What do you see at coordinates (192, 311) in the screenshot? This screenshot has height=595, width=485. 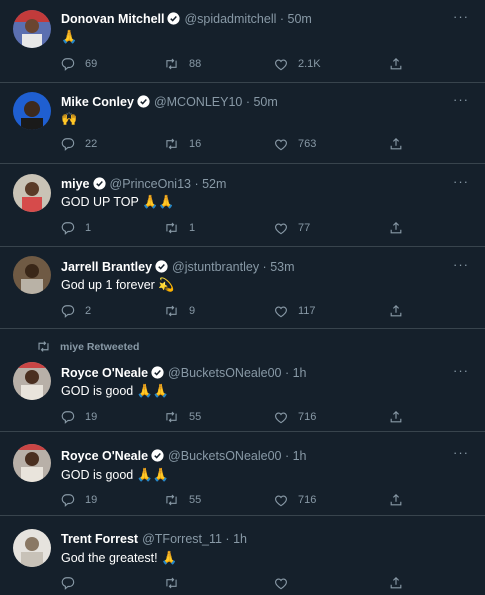 I see `retweet-count: 9` at bounding box center [192, 311].